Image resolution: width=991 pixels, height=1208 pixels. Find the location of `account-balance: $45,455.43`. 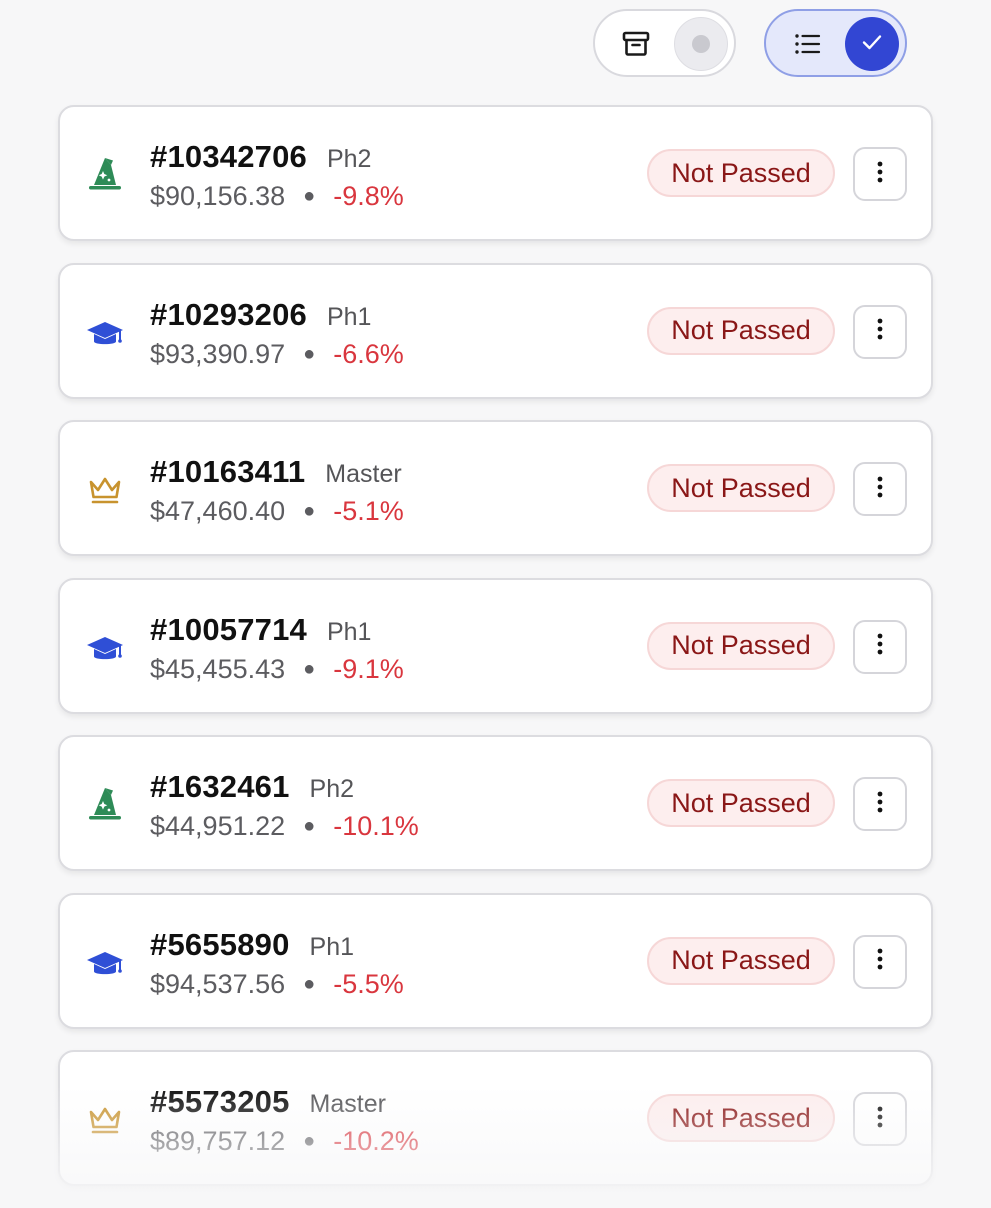

account-balance: $45,455.43 is located at coordinates (218, 668).